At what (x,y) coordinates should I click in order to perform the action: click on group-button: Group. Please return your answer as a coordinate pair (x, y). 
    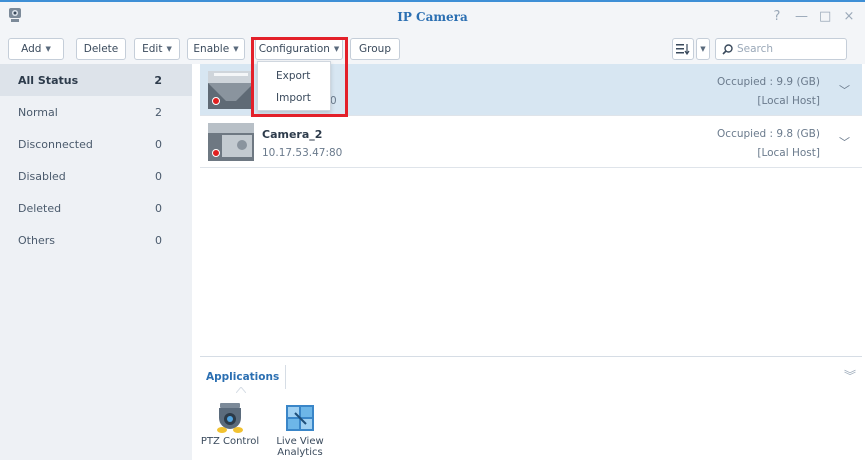
    Looking at the image, I should click on (375, 49).